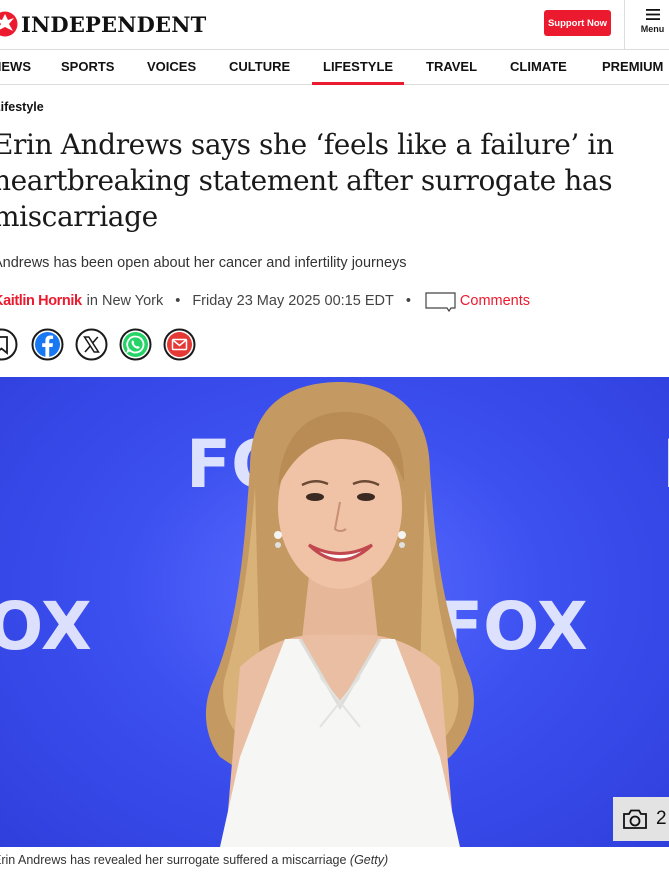 Image resolution: width=669 pixels, height=892 pixels. Describe the element at coordinates (538, 67) in the screenshot. I see `nav-item-climate: CLIMATE` at that location.